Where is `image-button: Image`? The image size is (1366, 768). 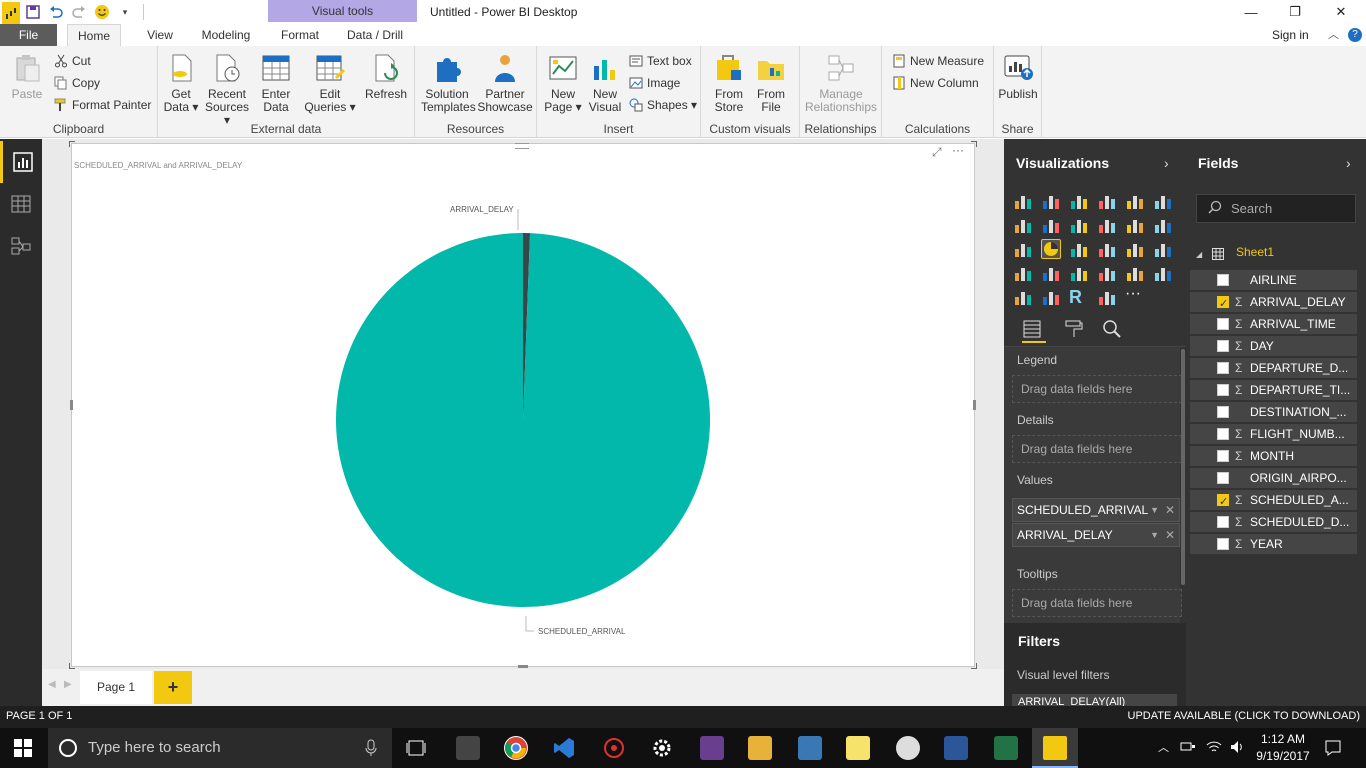 image-button: Image is located at coordinates (654, 83).